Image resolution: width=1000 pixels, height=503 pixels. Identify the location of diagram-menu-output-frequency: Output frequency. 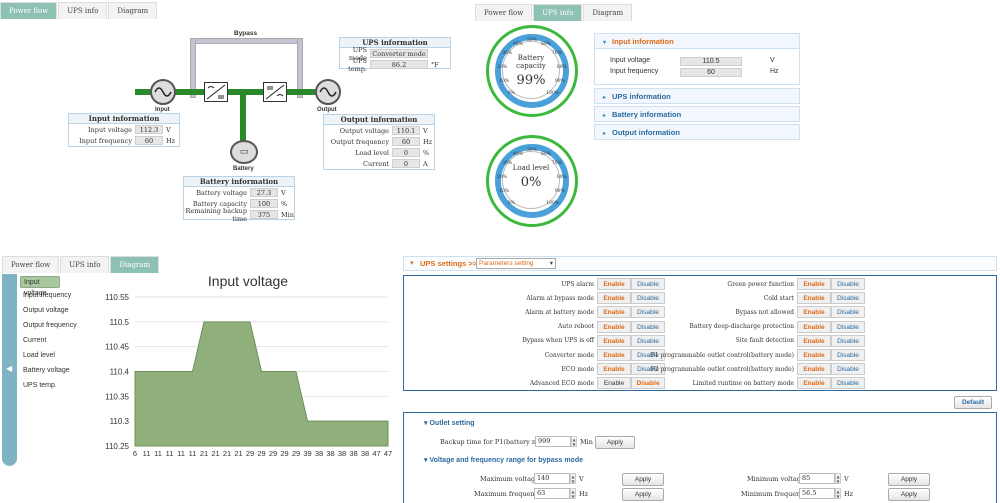
(48, 325).